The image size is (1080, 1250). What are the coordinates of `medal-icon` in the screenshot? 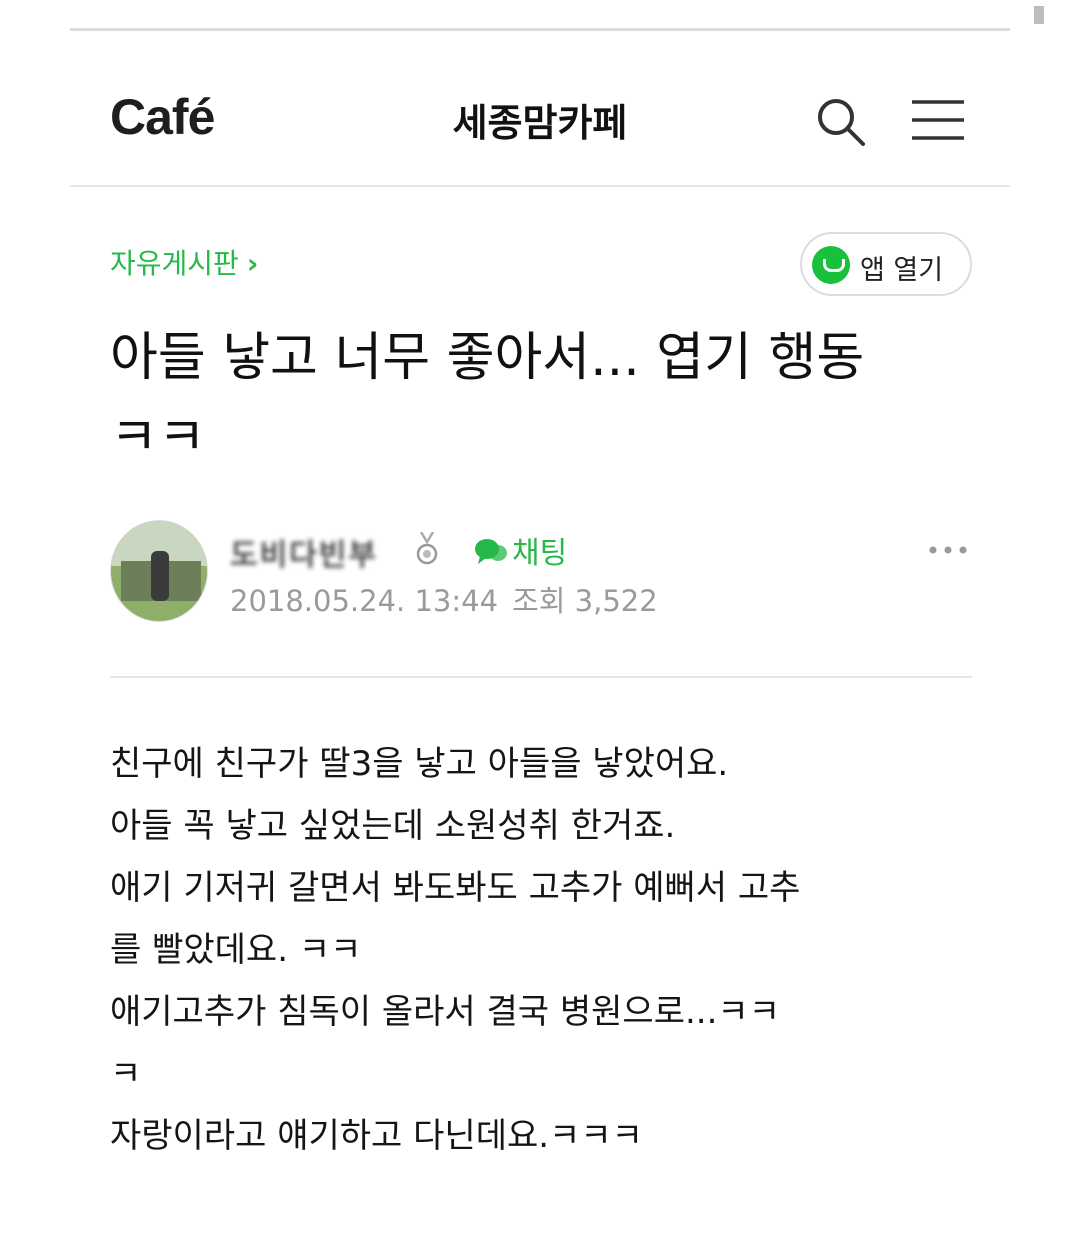 It's located at (427, 548).